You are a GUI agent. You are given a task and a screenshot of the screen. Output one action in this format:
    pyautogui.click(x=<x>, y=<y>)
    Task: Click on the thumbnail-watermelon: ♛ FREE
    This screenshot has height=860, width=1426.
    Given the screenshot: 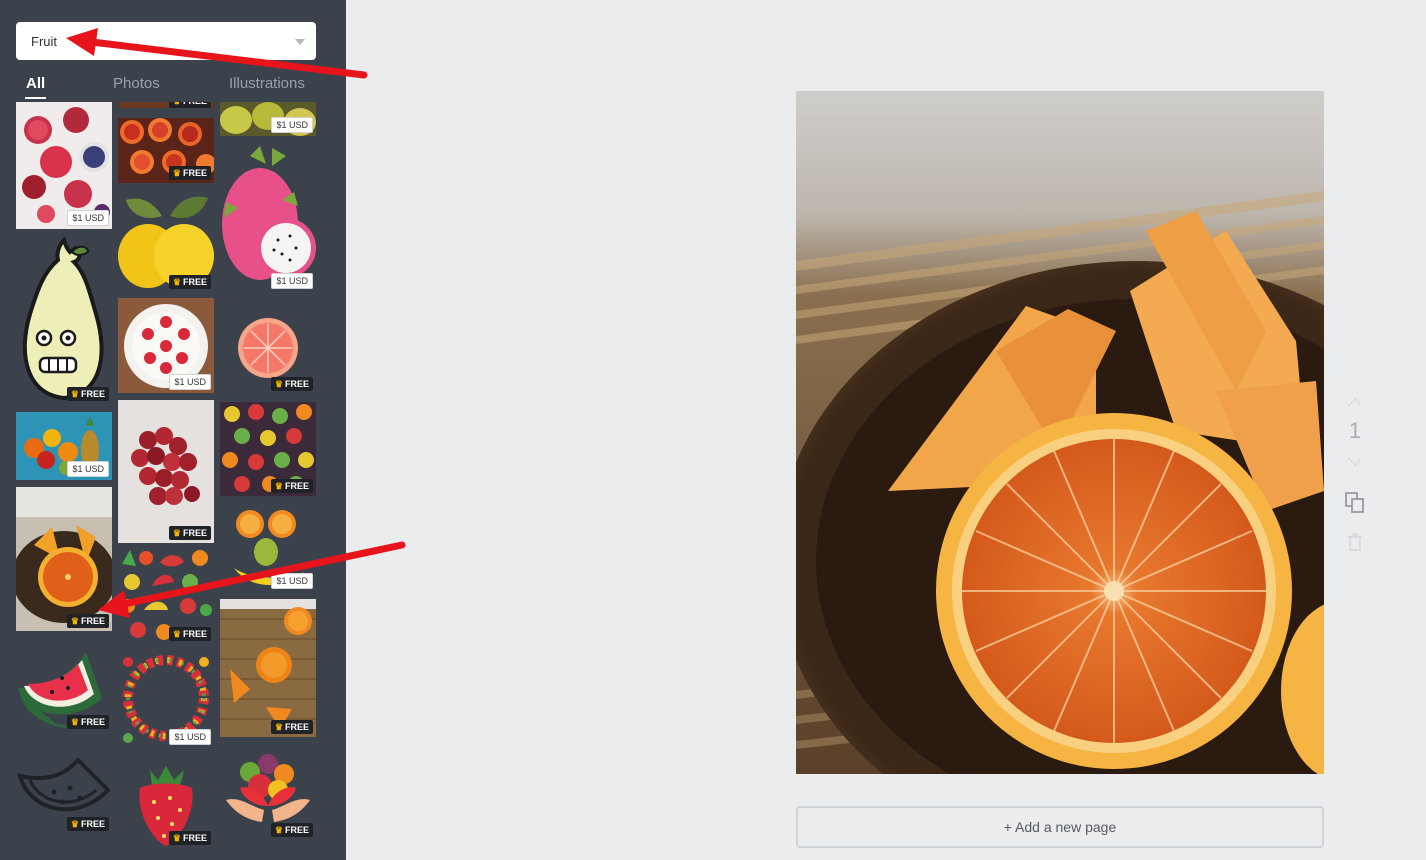 What is the action you would take?
    pyautogui.click(x=64, y=690)
    